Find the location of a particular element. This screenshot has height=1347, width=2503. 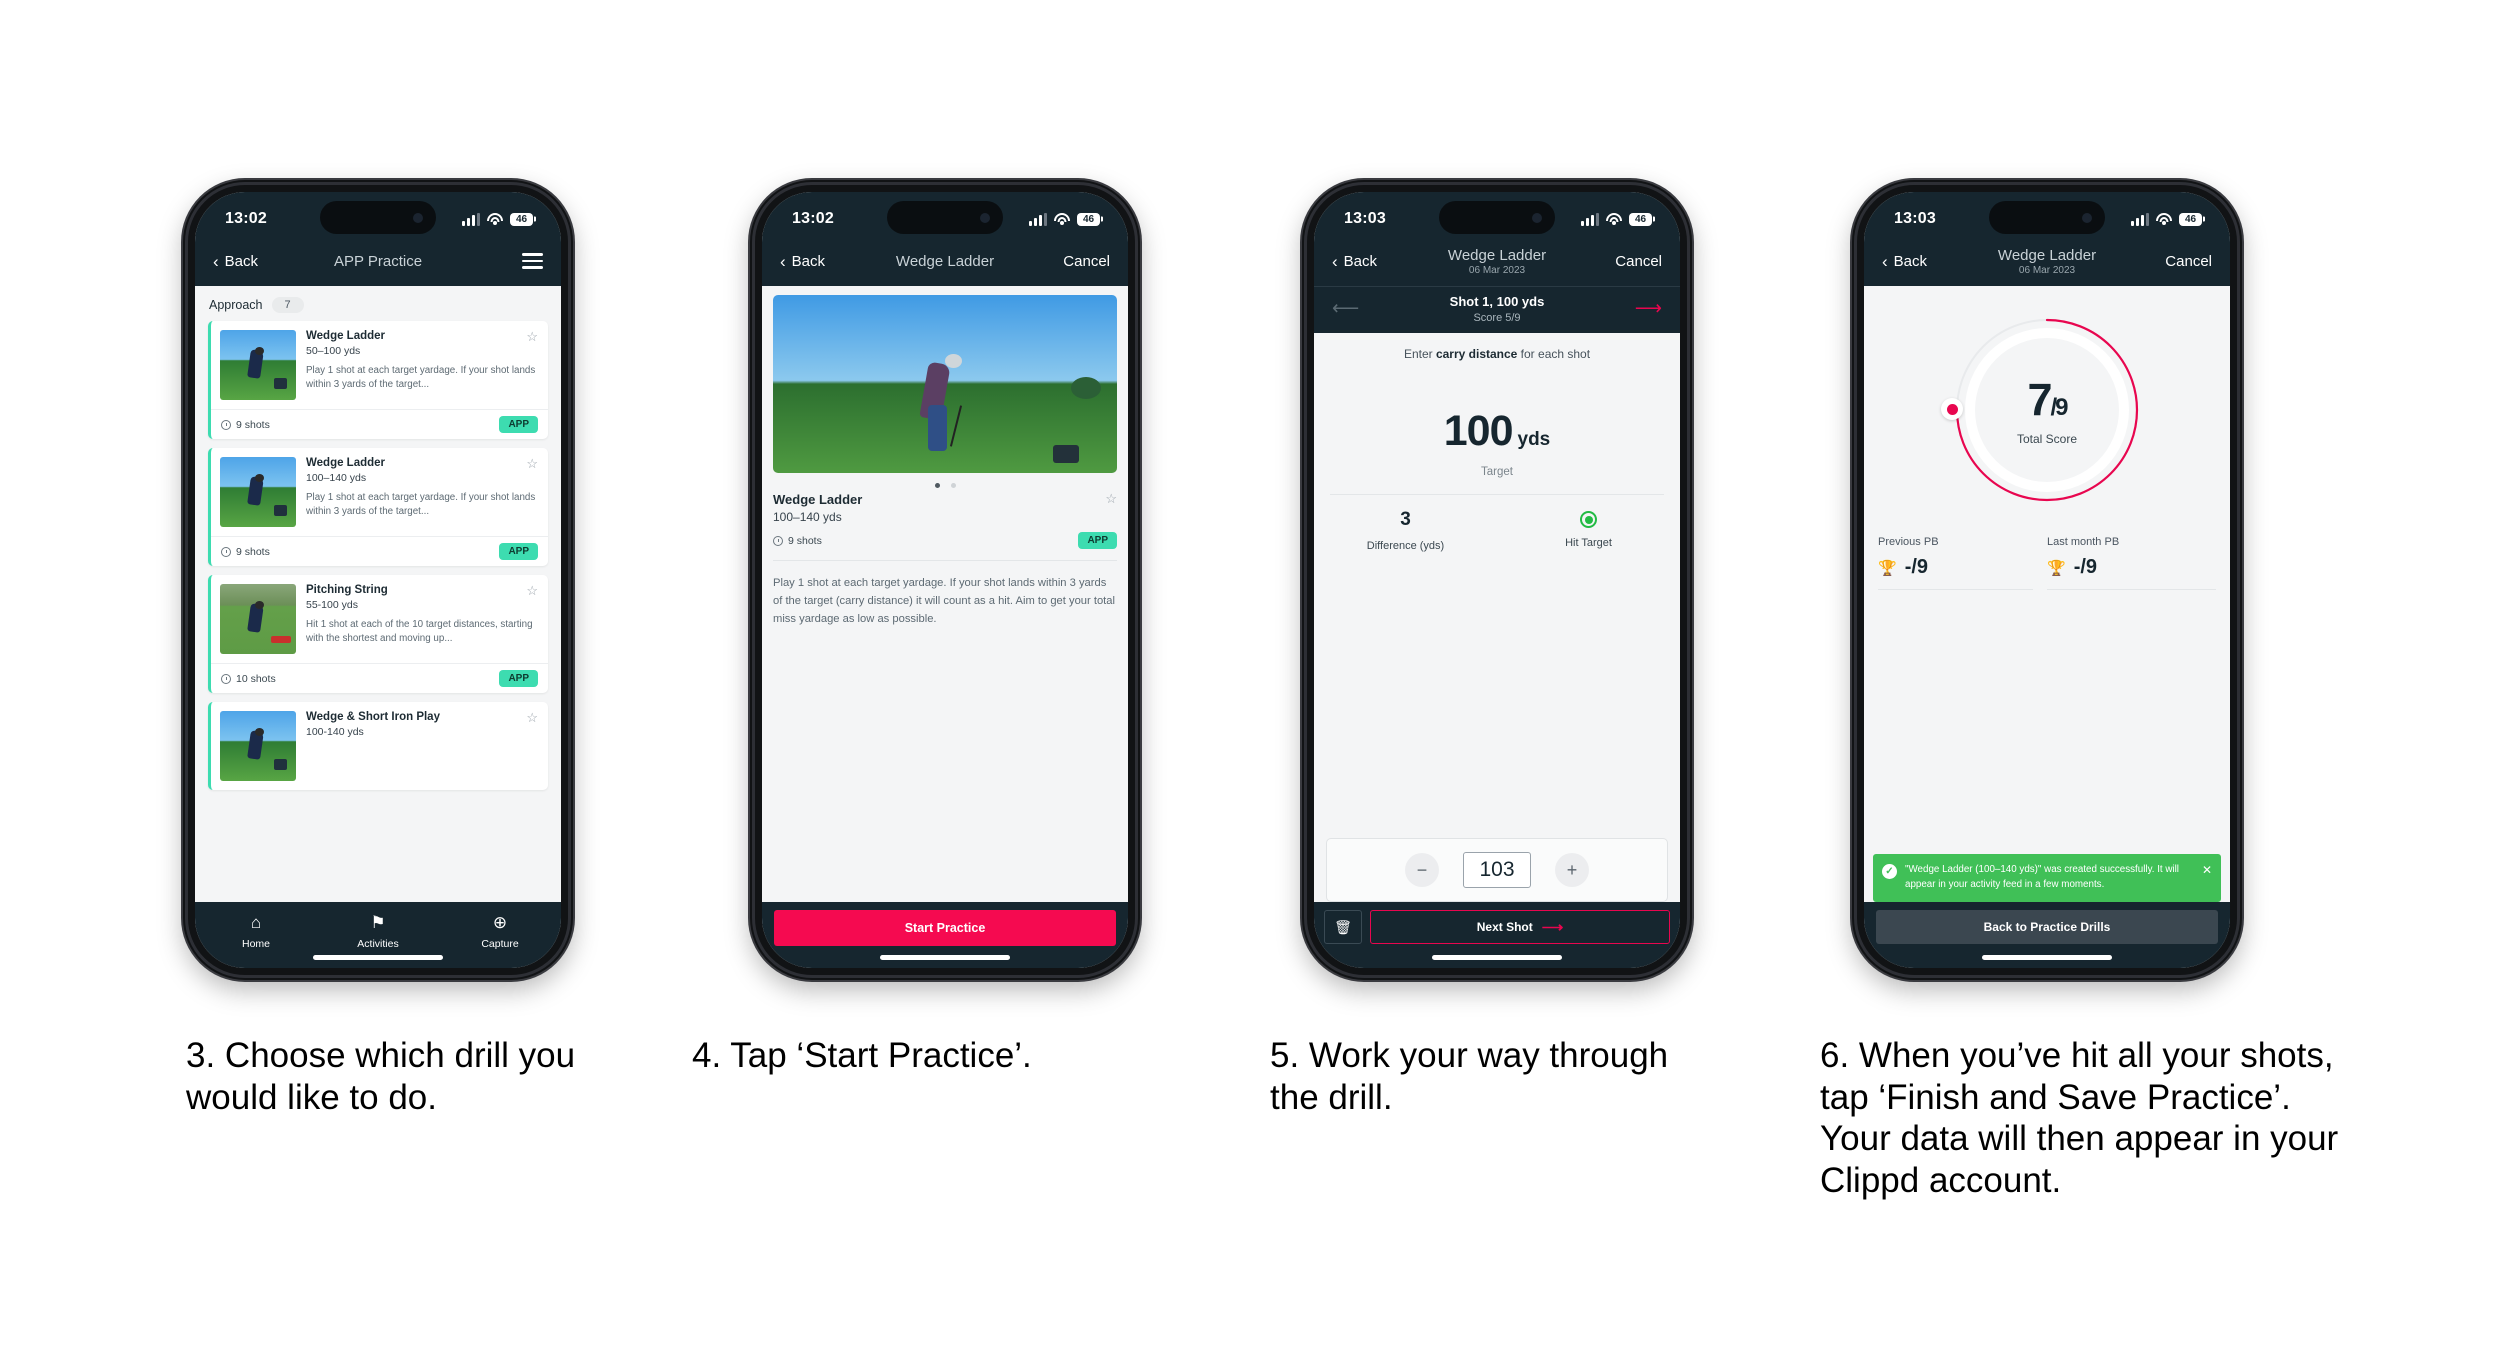

carousel-dot is located at coordinates (953, 485).